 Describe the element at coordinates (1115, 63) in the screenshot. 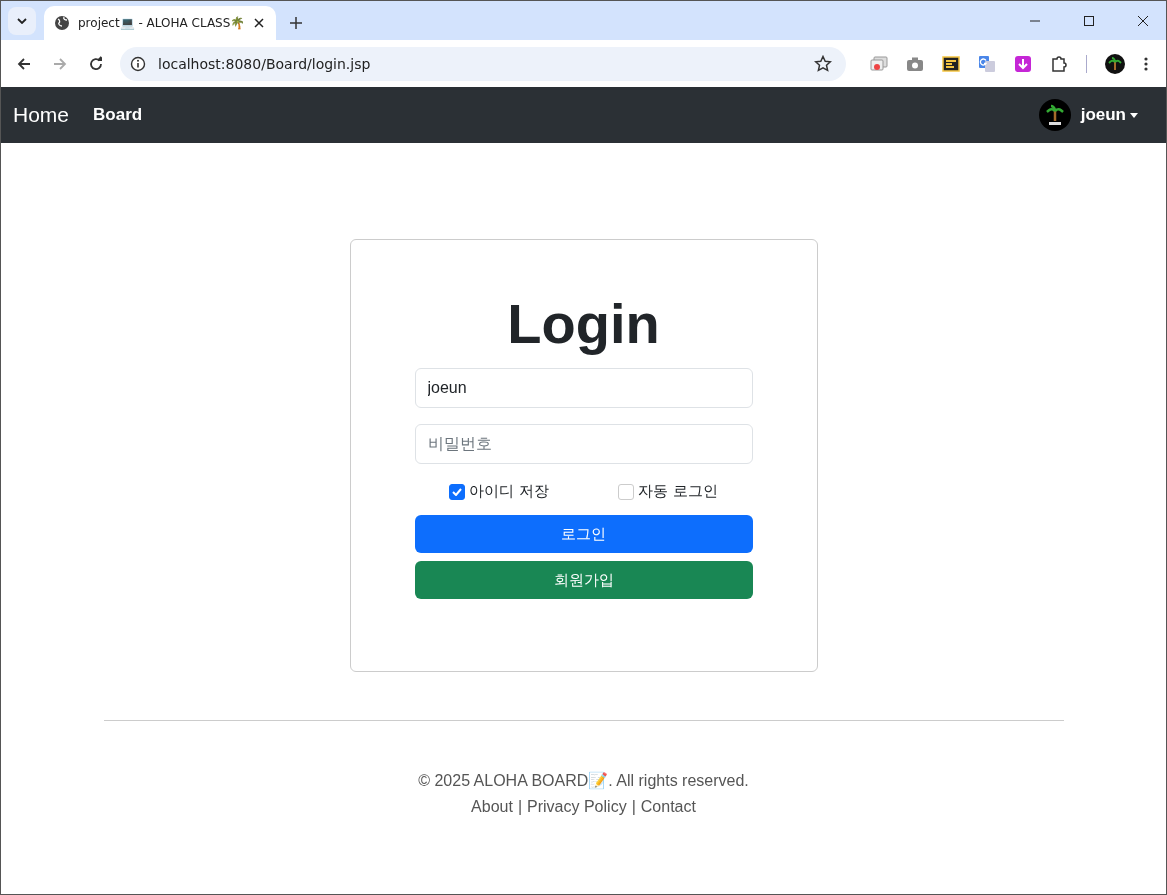

I see `profile-avatar-icon` at that location.